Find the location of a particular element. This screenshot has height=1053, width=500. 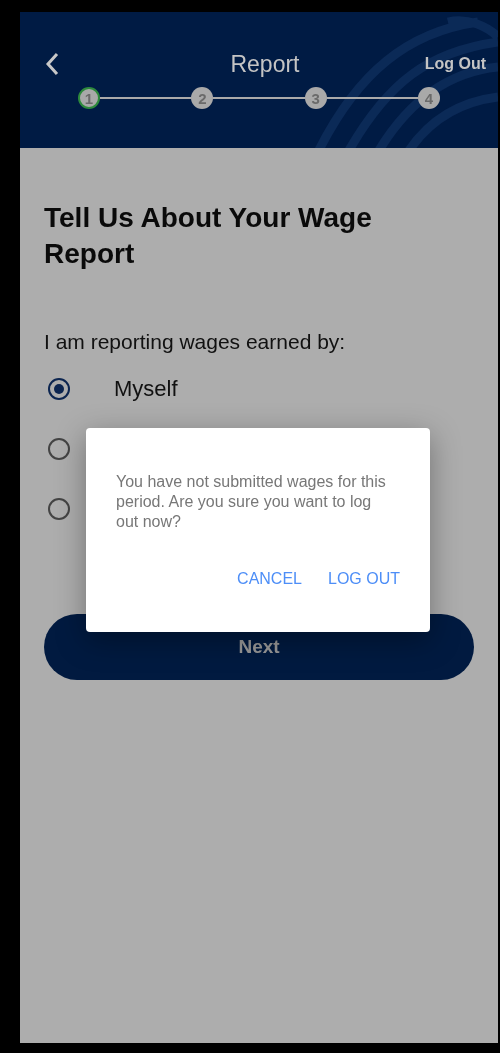

page-heading: Tell Us About Your Wage Report is located at coordinates (208, 236).